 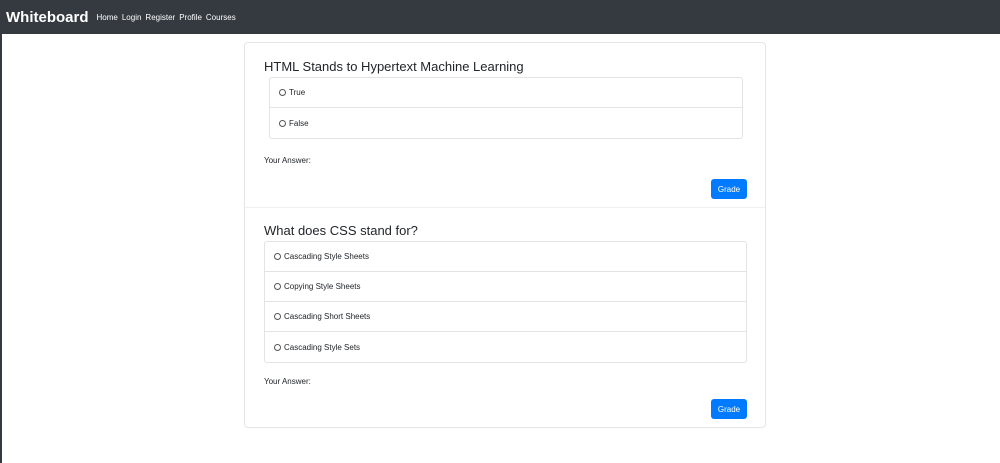 What do you see at coordinates (327, 316) in the screenshot?
I see `option-label: Cascading Short Sheets` at bounding box center [327, 316].